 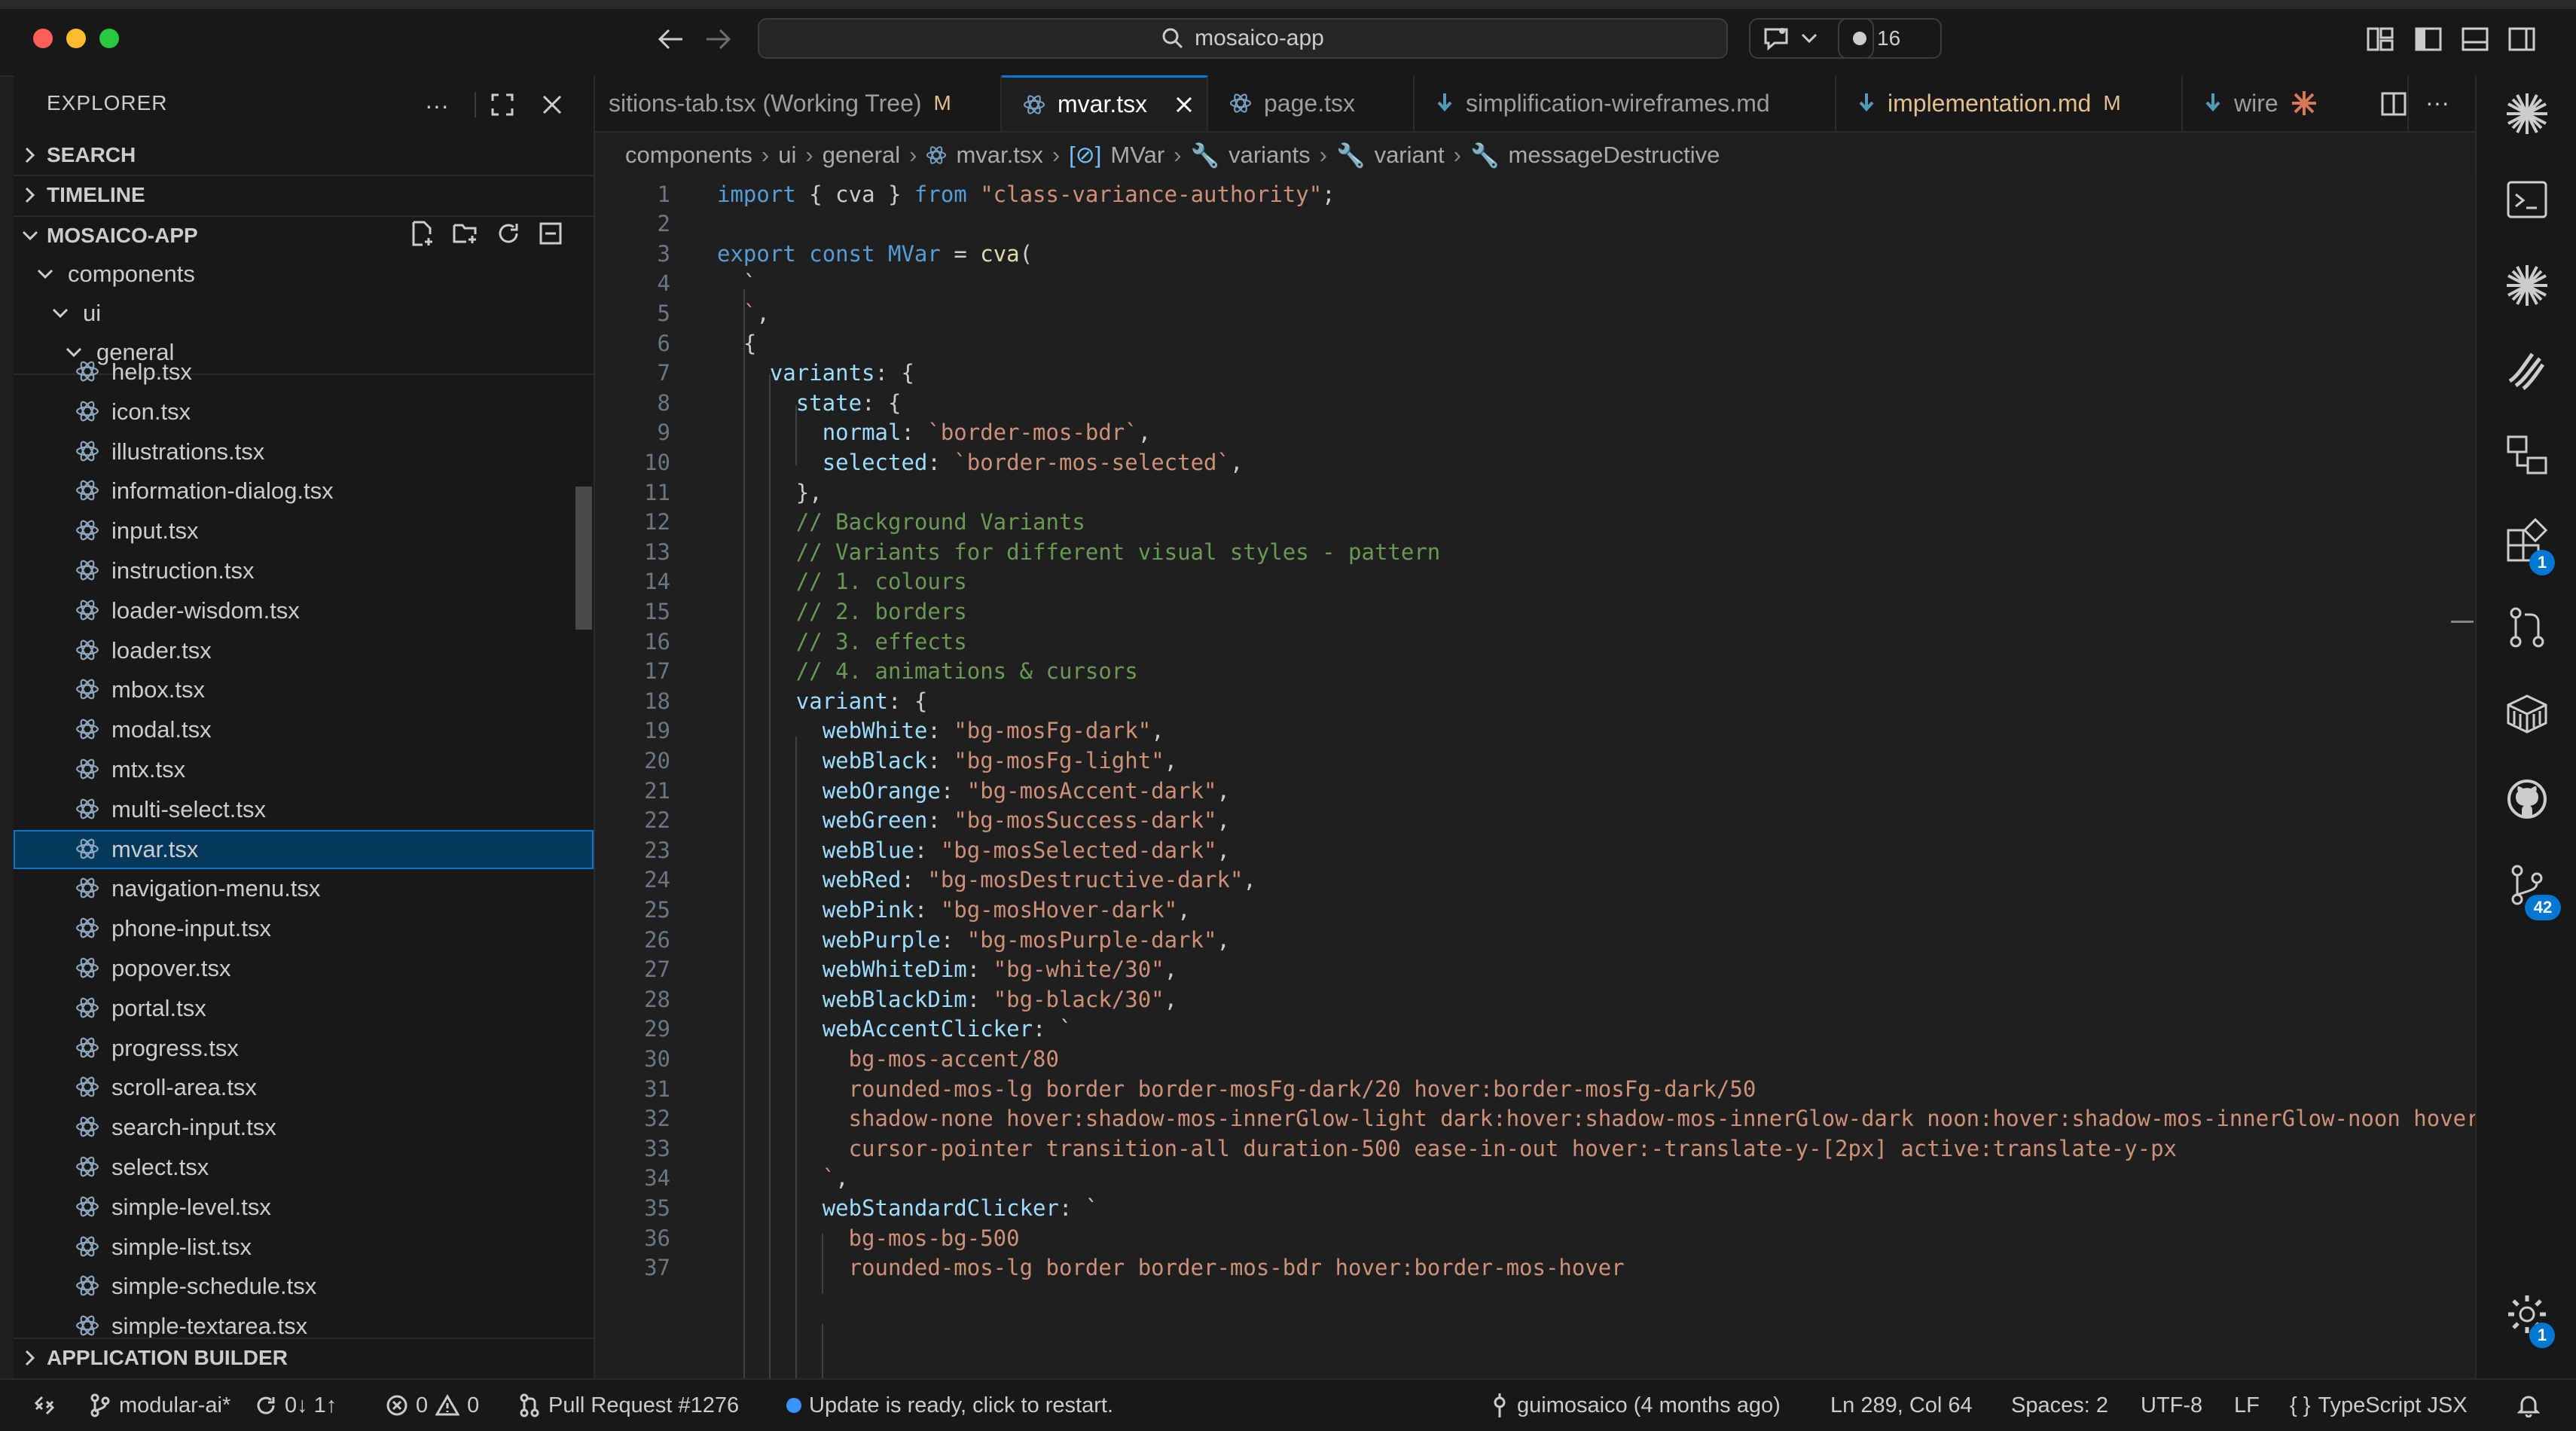 What do you see at coordinates (2527, 200) in the screenshot?
I see `terminal-icon` at bounding box center [2527, 200].